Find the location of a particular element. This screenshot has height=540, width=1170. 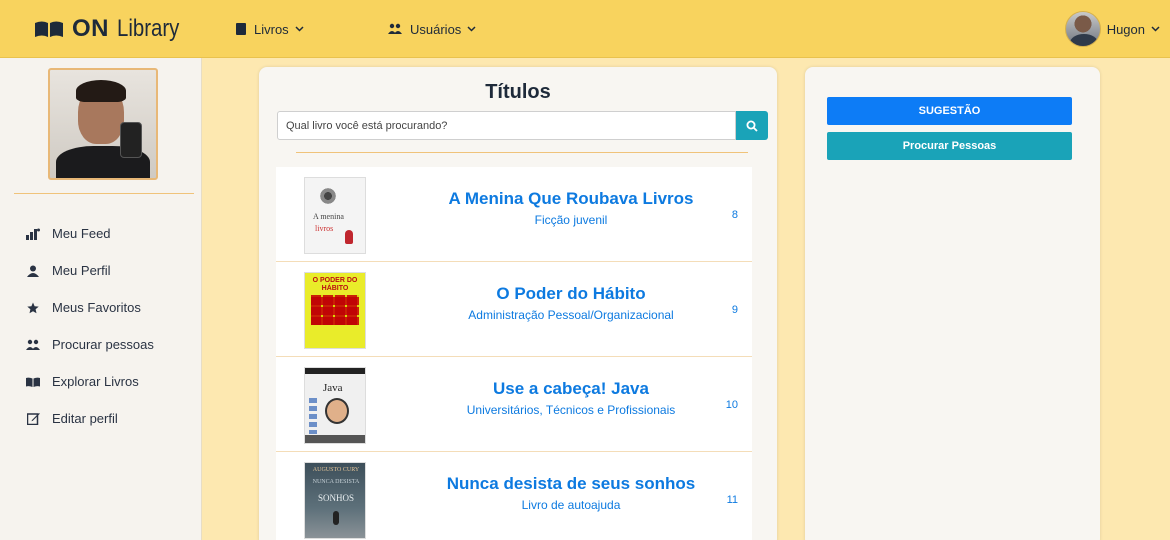

cover-text: livros is located at coordinates (324, 228).